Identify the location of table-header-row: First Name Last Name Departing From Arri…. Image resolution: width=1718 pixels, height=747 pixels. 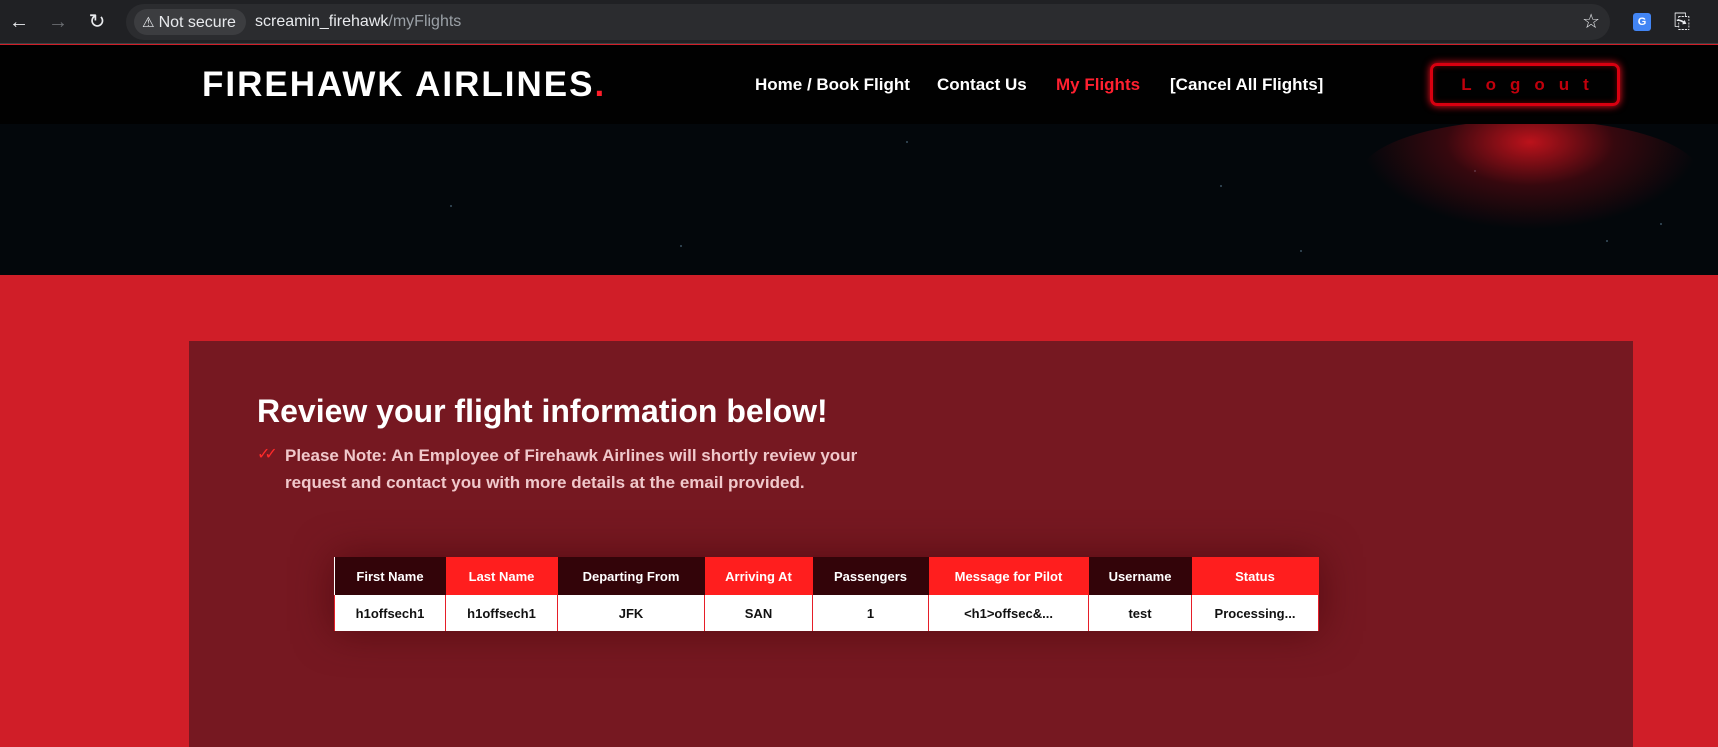
(826, 576).